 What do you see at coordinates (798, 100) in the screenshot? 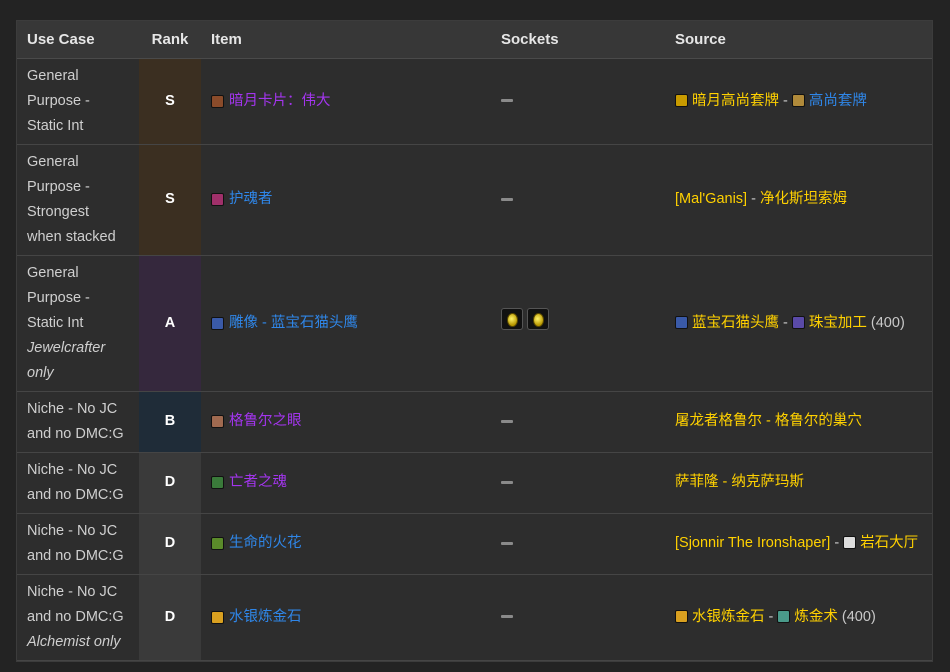
I see `card-deck-icon` at bounding box center [798, 100].